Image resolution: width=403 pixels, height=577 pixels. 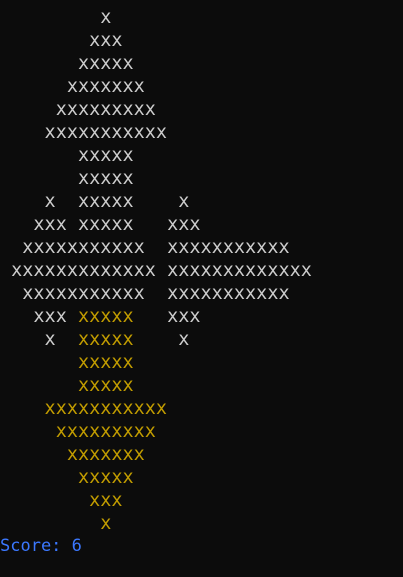 What do you see at coordinates (72, 454) in the screenshot?
I see `yellow-segment: xxxxxxx` at bounding box center [72, 454].